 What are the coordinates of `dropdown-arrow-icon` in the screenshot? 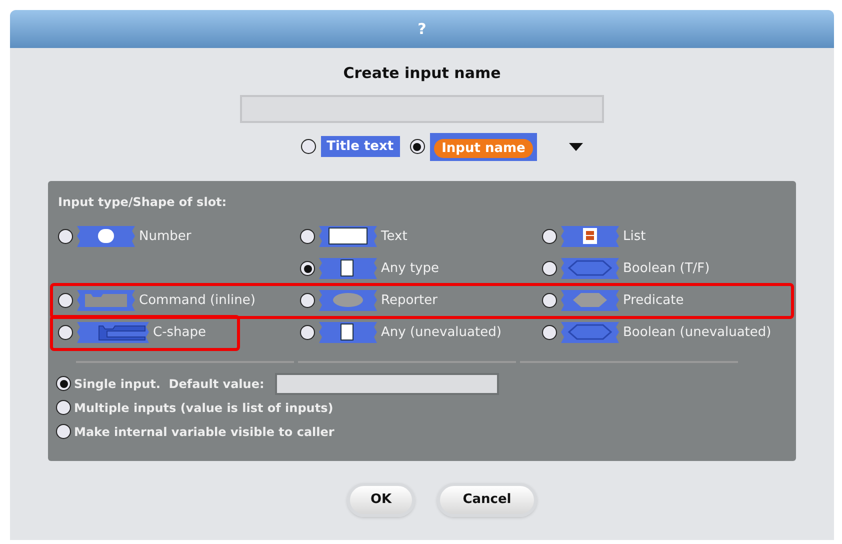 It's located at (576, 146).